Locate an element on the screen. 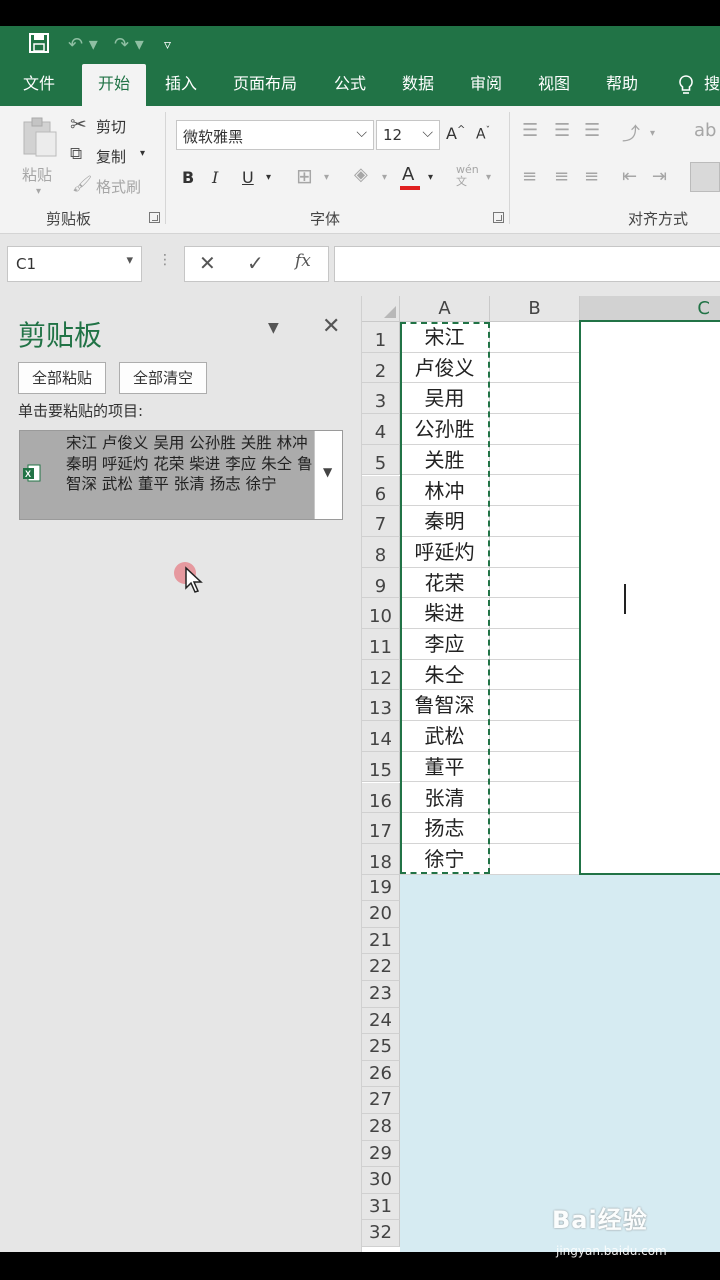  row-header: 8 is located at coordinates (381, 552).